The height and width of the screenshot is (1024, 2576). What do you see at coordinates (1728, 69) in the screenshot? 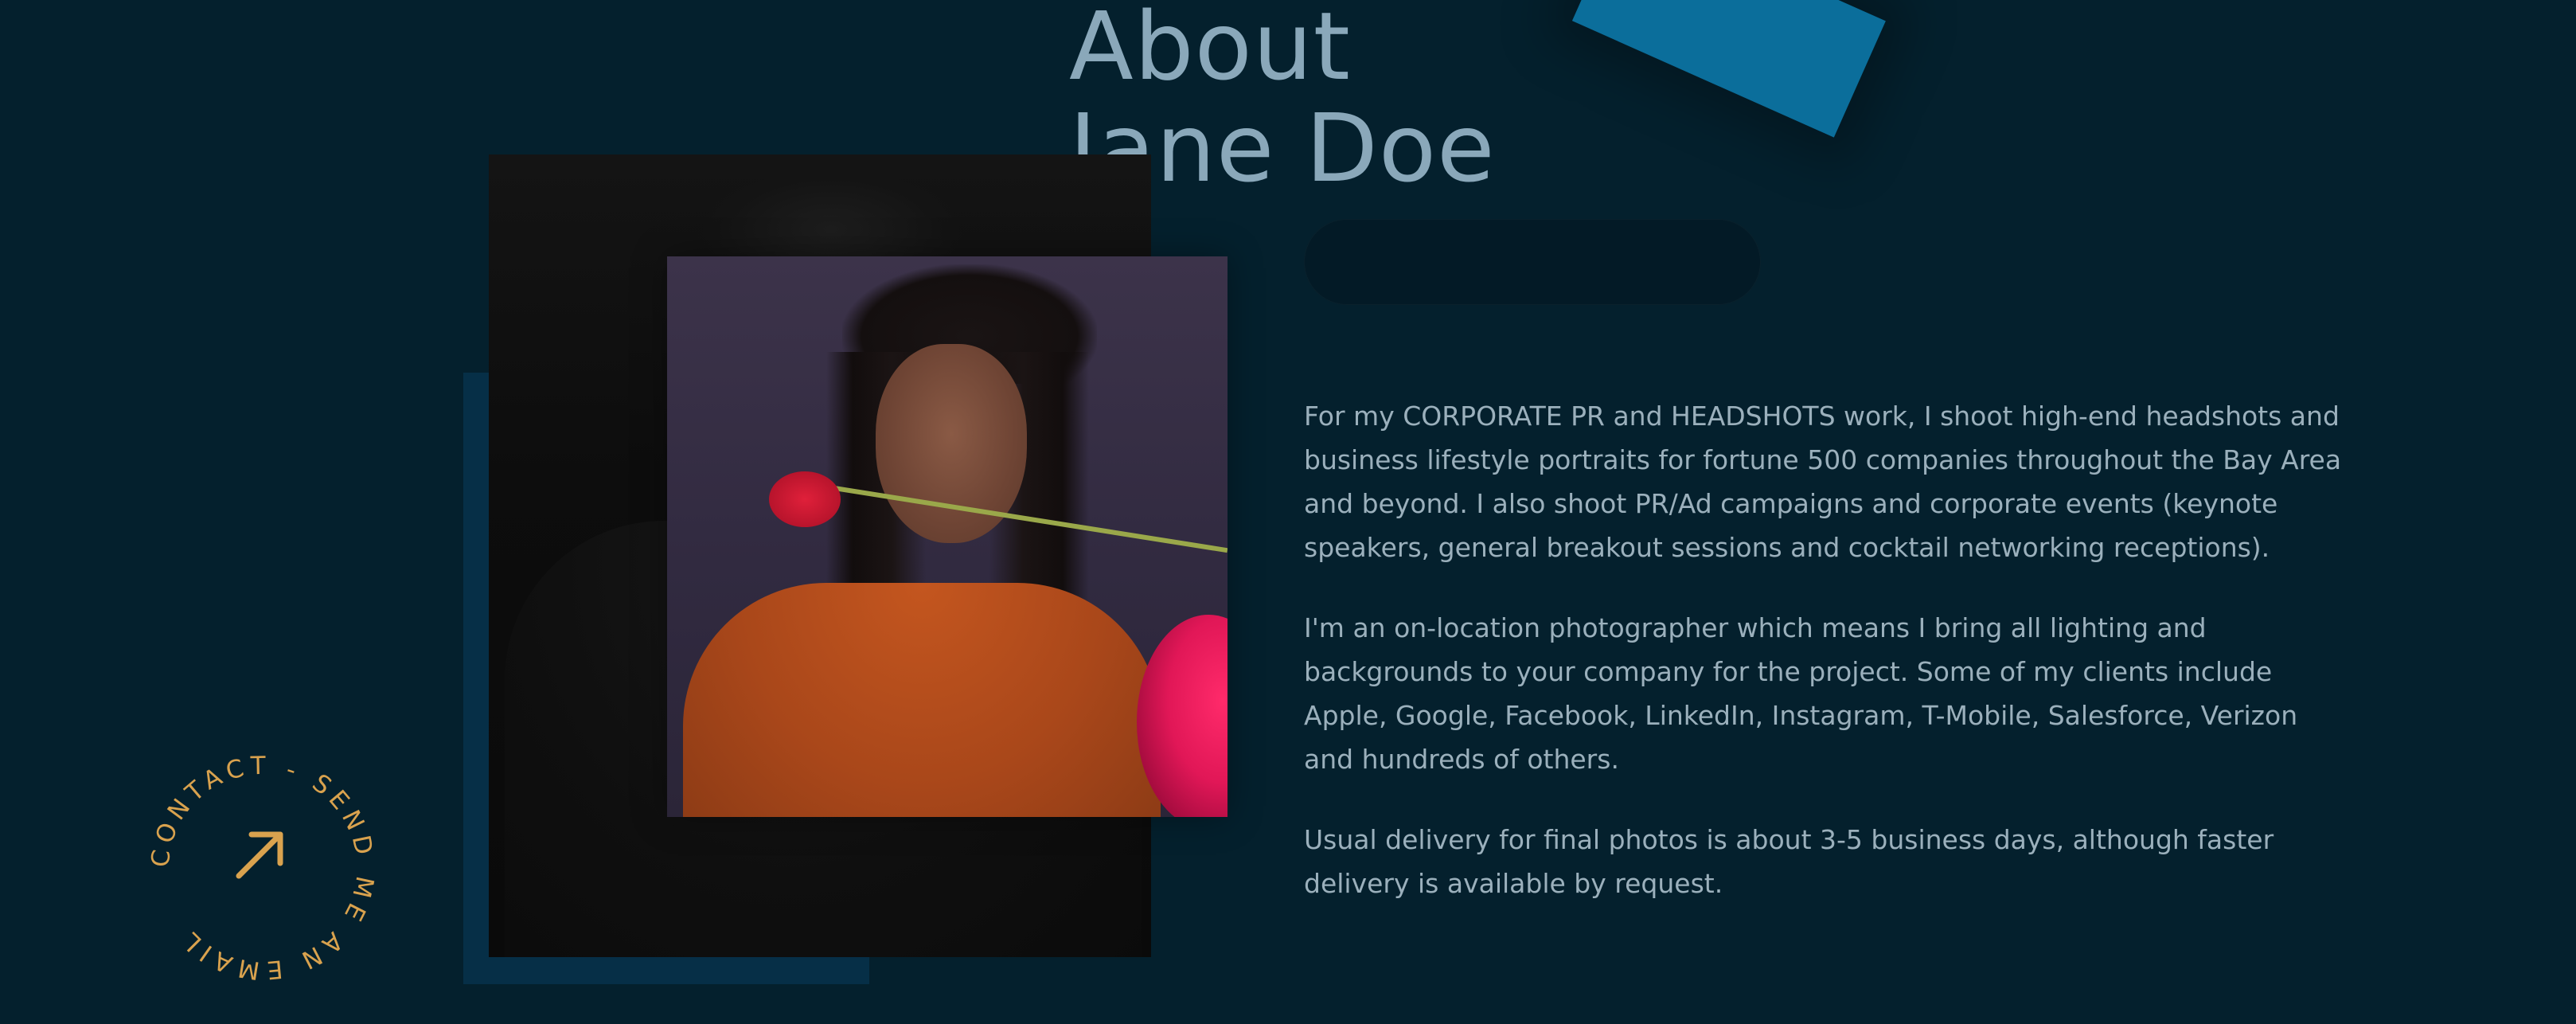
I see `decorative-corner-shape` at bounding box center [1728, 69].